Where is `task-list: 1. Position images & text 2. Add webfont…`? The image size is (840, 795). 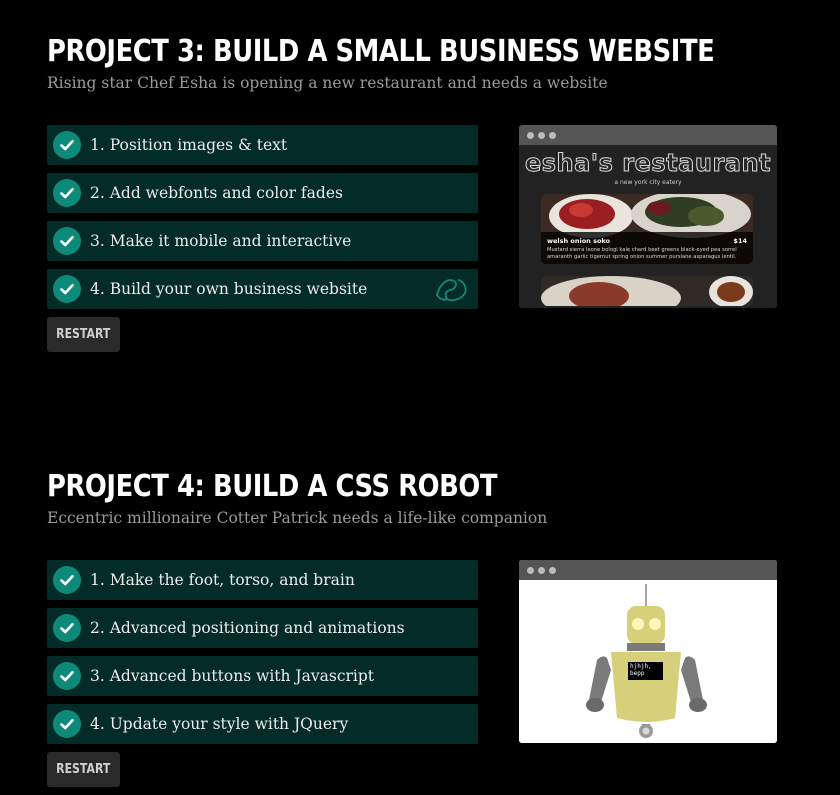
task-list: 1. Position images & text 2. Add webfont… is located at coordinates (262, 221).